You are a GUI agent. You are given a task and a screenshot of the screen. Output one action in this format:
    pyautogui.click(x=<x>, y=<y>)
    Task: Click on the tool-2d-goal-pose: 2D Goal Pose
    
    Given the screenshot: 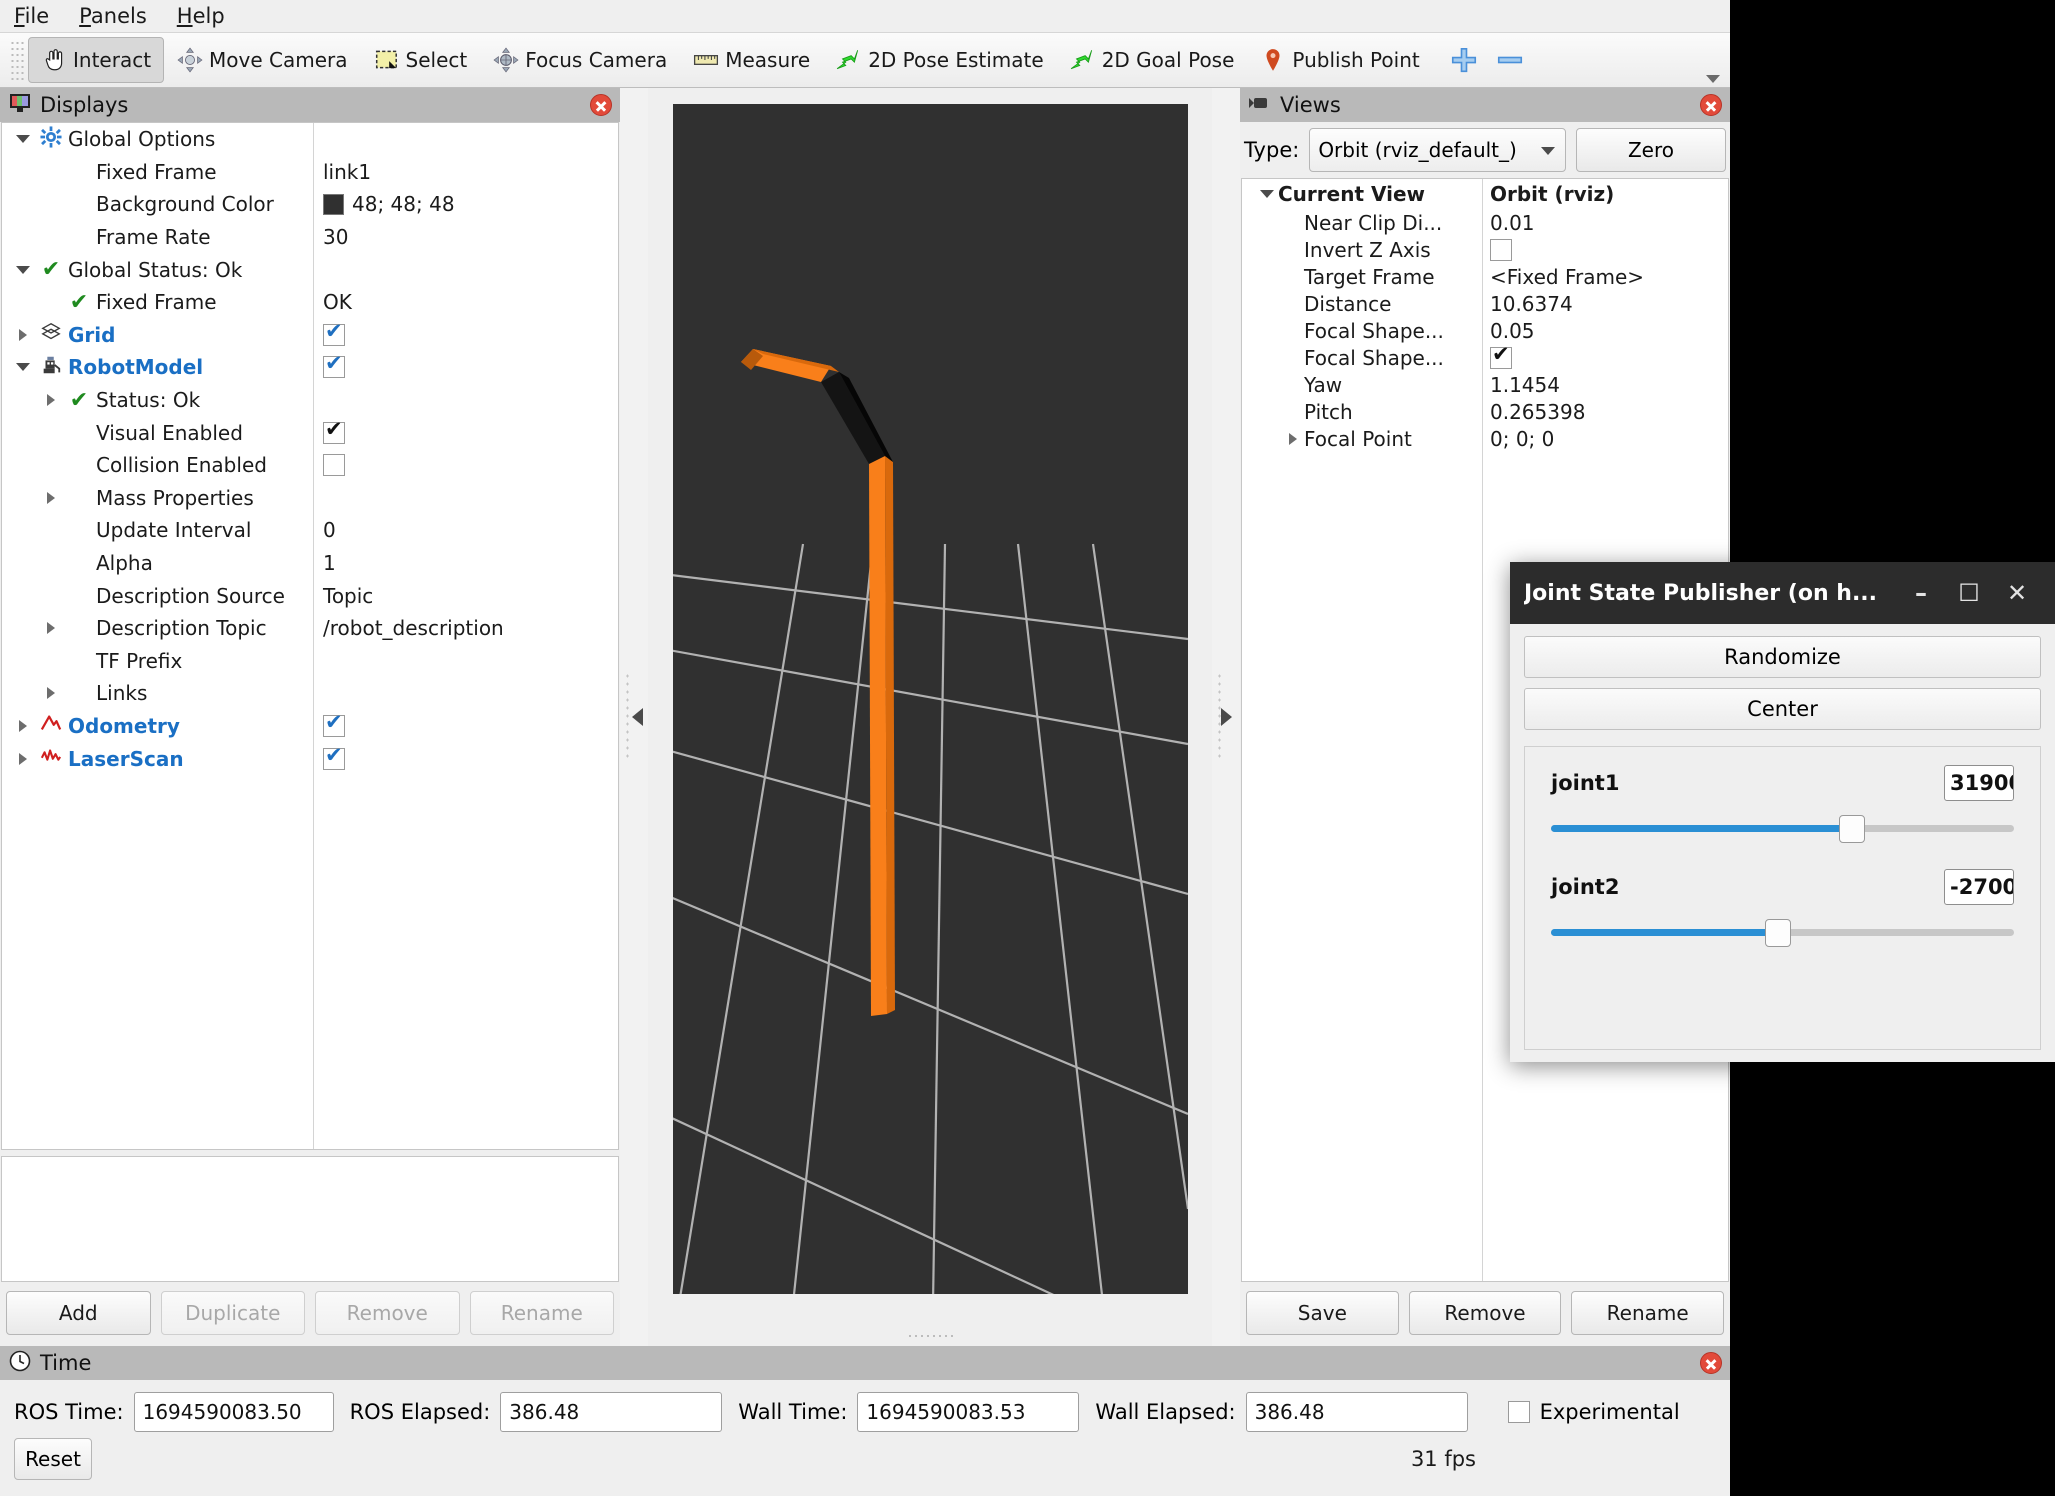 What is the action you would take?
    pyautogui.click(x=1152, y=60)
    